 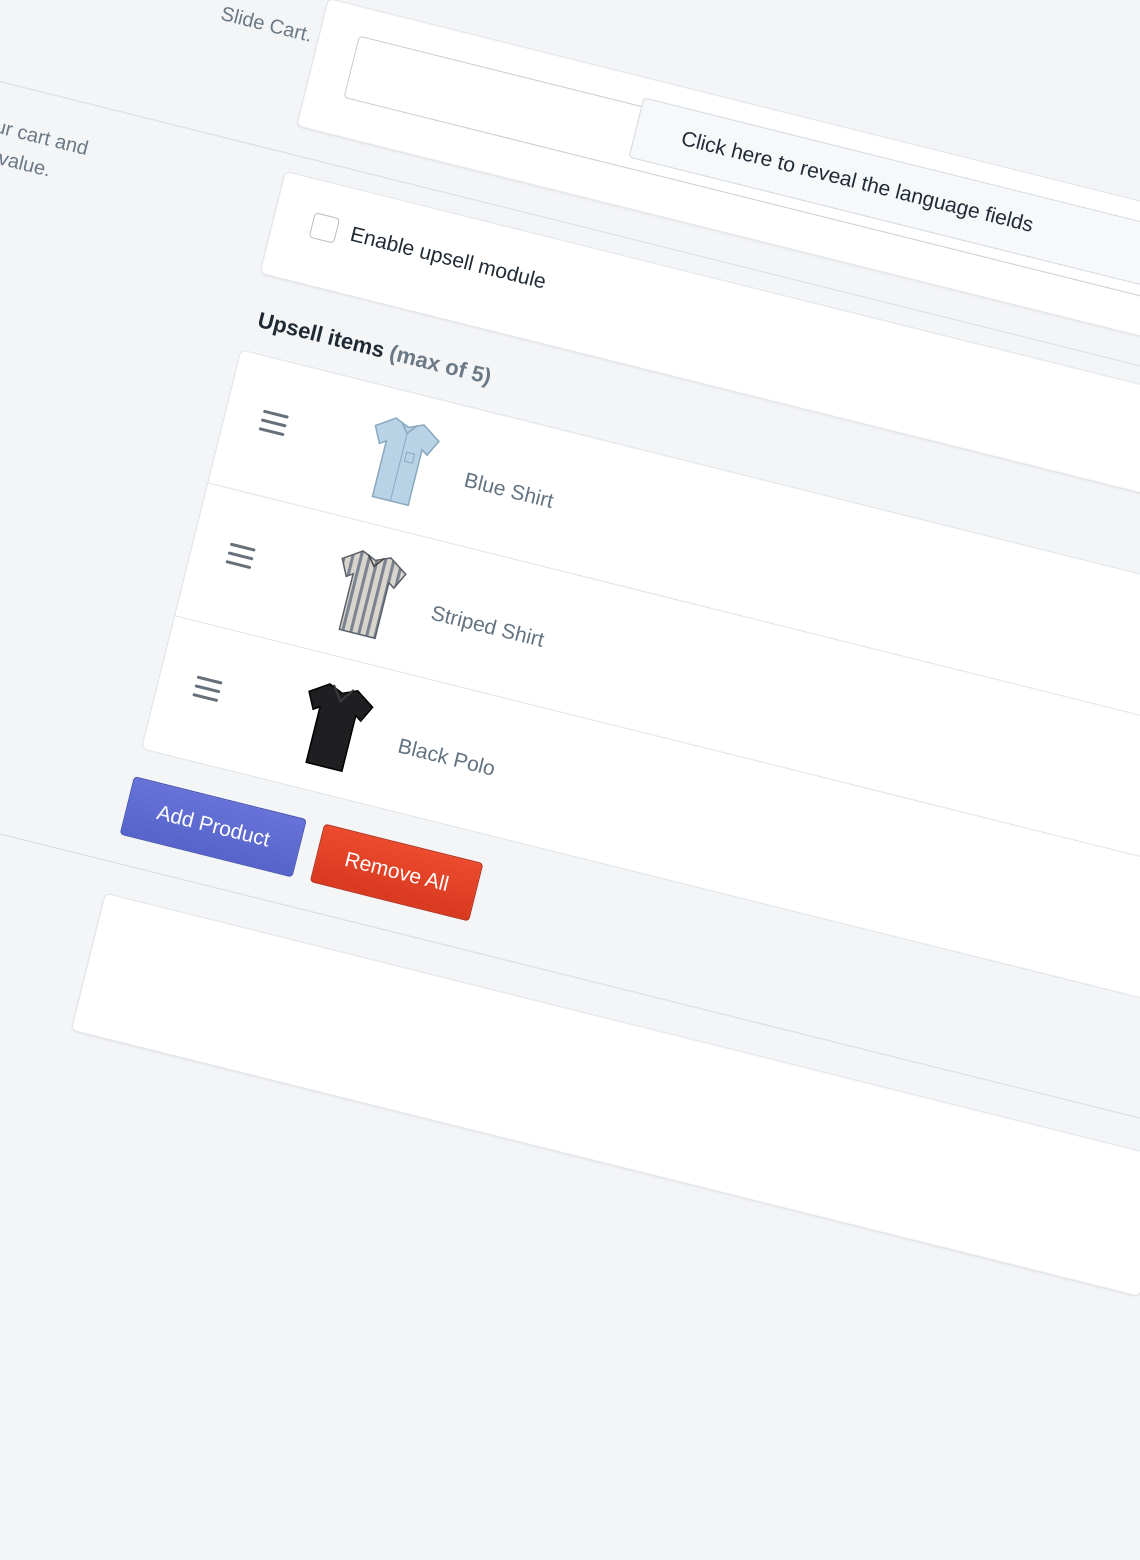 What do you see at coordinates (446, 757) in the screenshot?
I see `product-name: Black Polo` at bounding box center [446, 757].